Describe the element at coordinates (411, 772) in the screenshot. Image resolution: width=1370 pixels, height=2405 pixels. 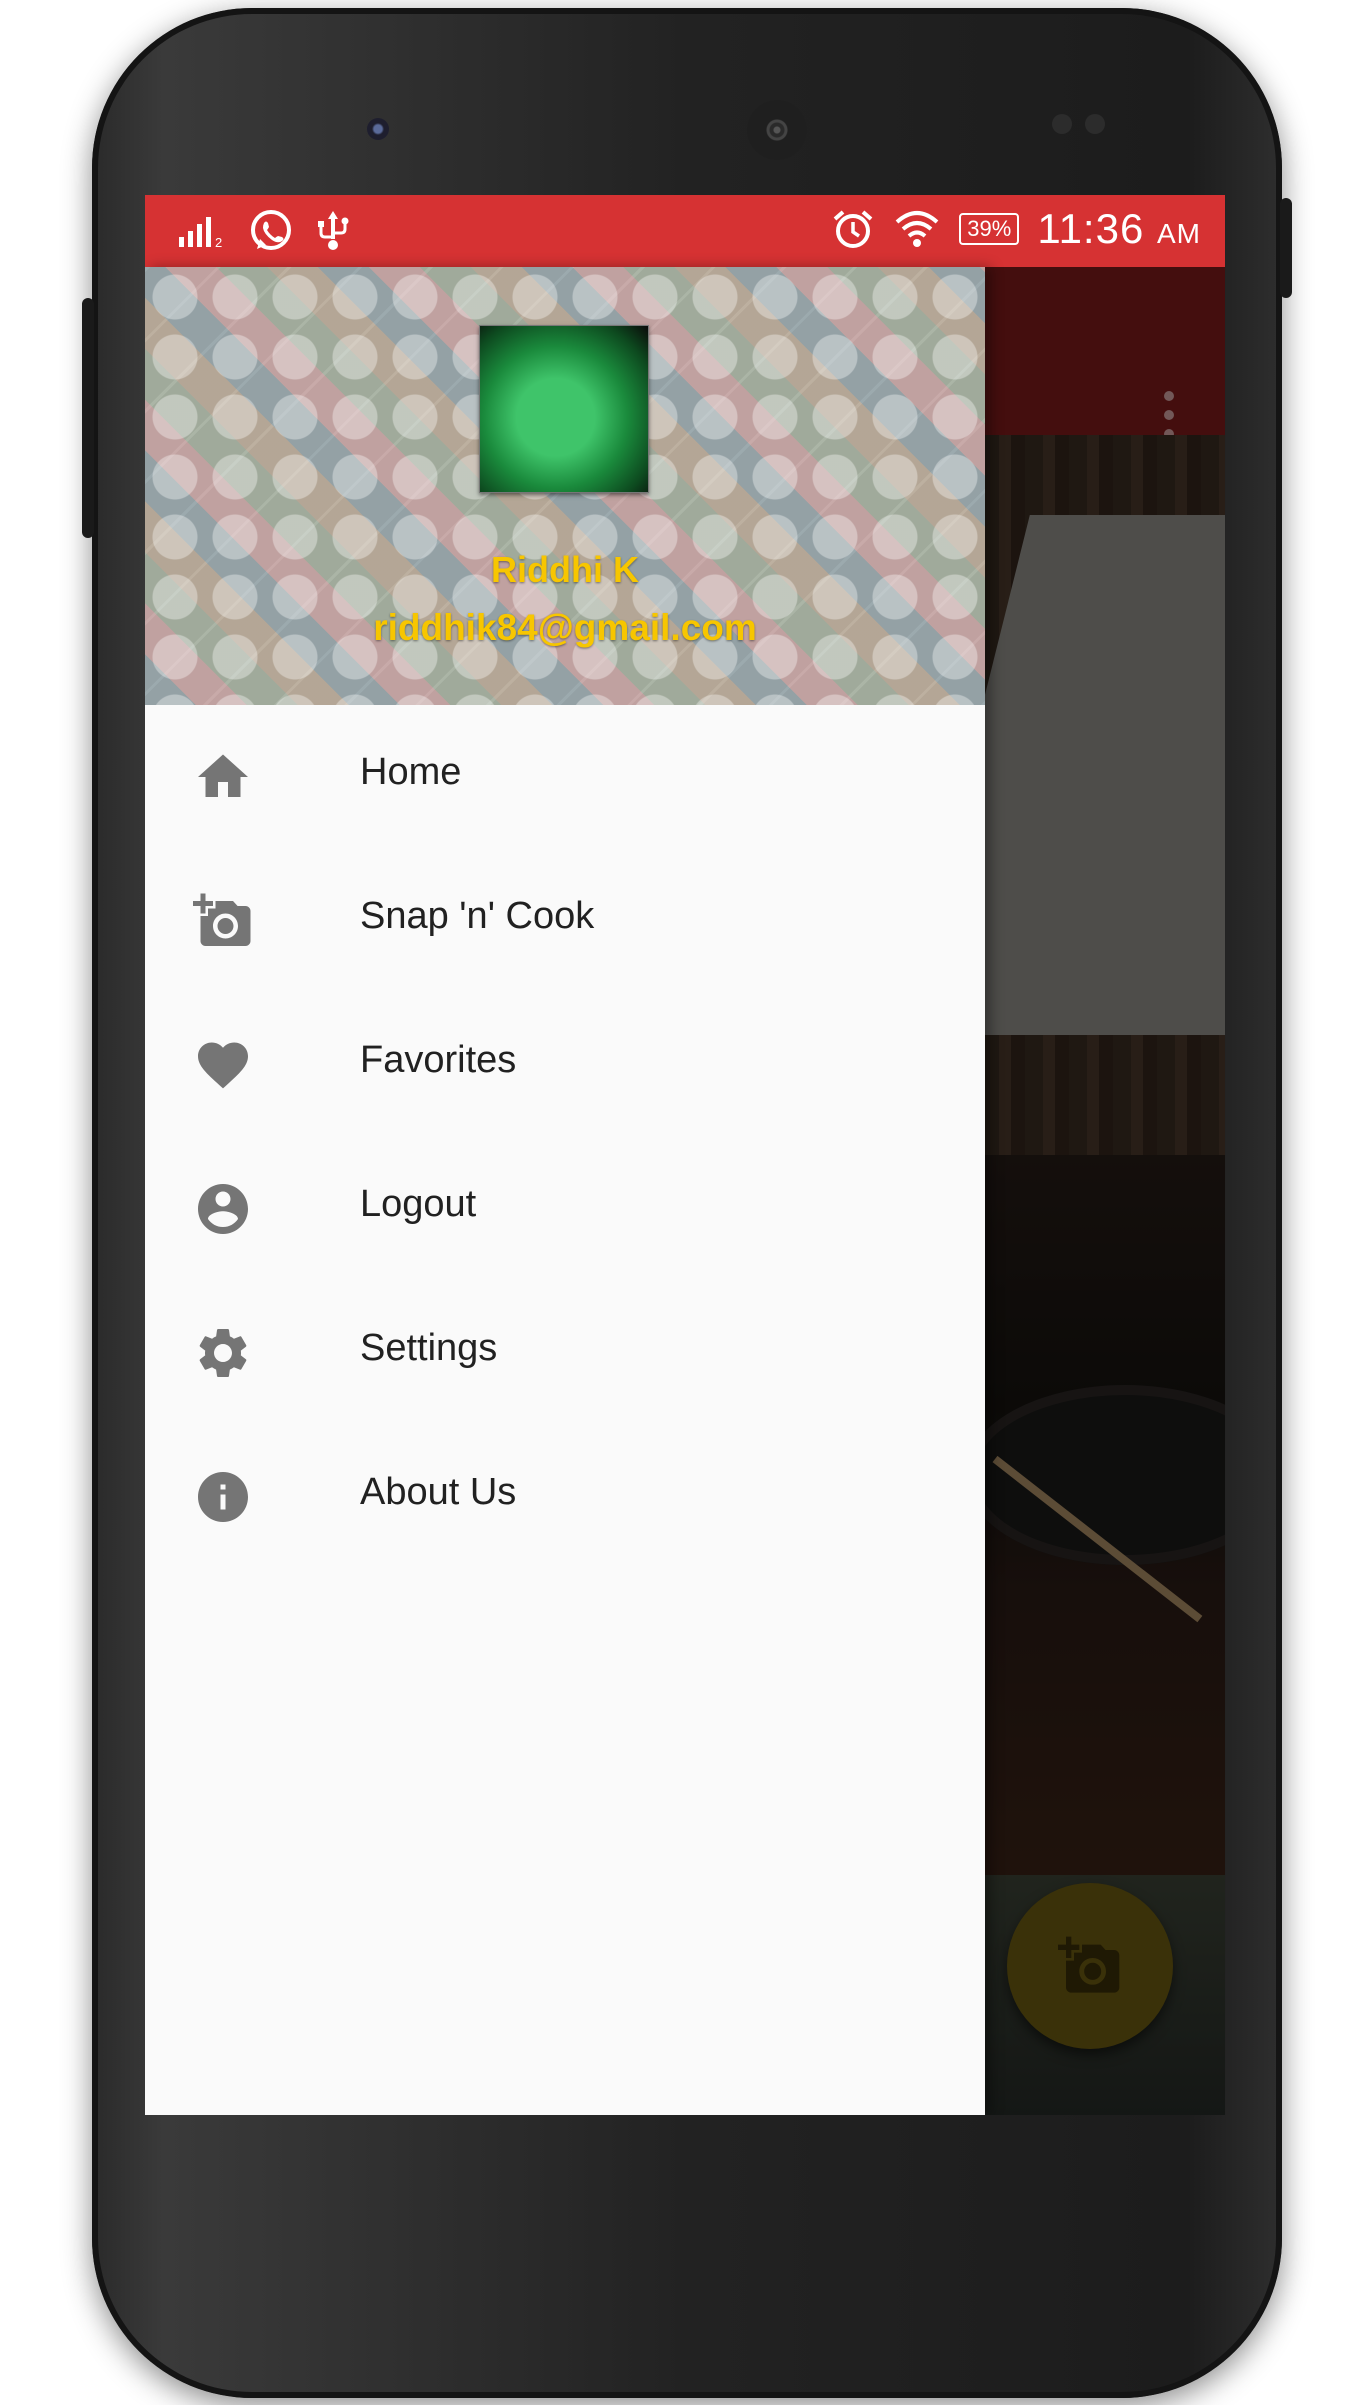
I see `menu-item-label: Home` at that location.